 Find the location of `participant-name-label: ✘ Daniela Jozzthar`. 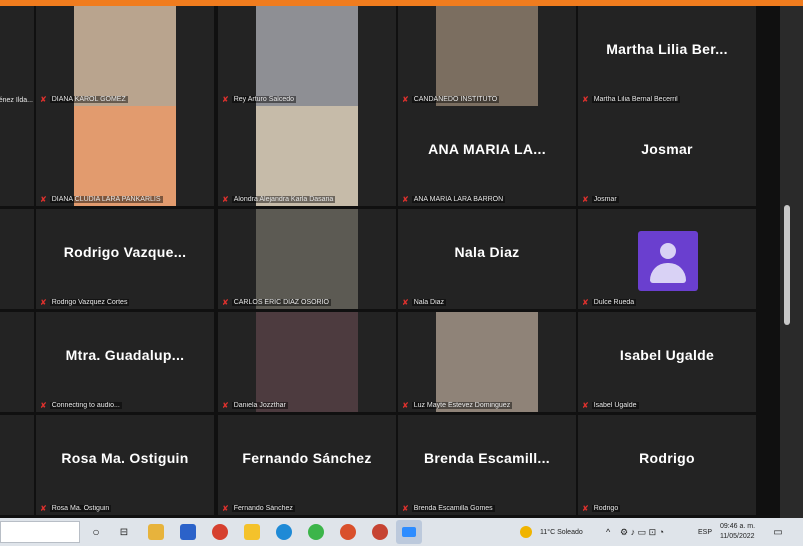

participant-name-label: ✘ Daniela Jozzthar is located at coordinates (255, 405).